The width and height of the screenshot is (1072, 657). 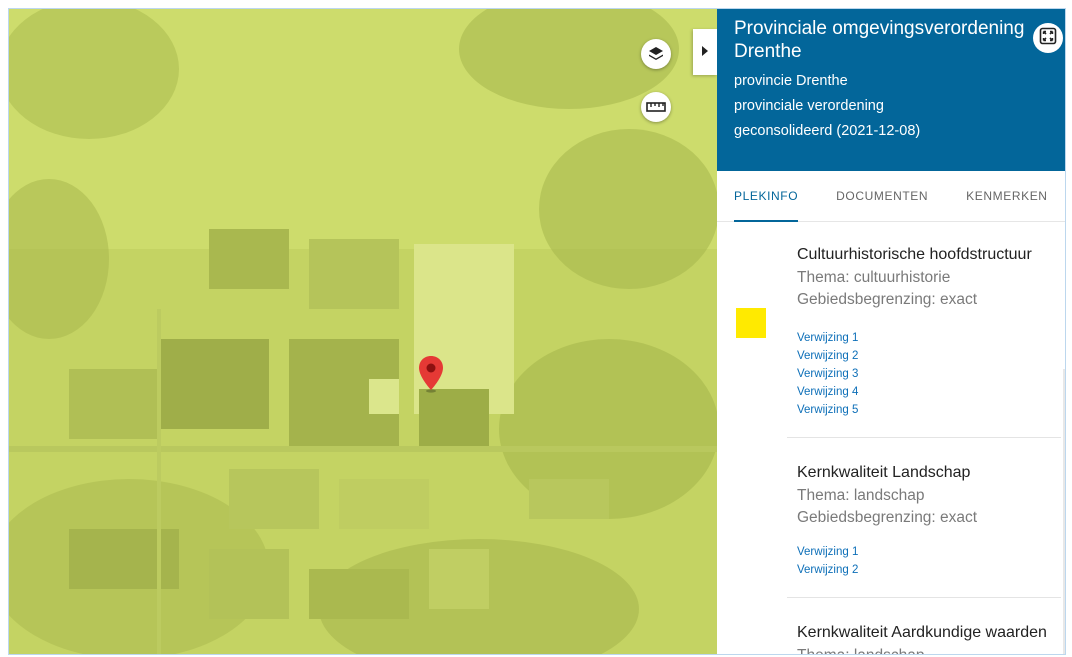 I want to click on ruler-icon, so click(x=656, y=107).